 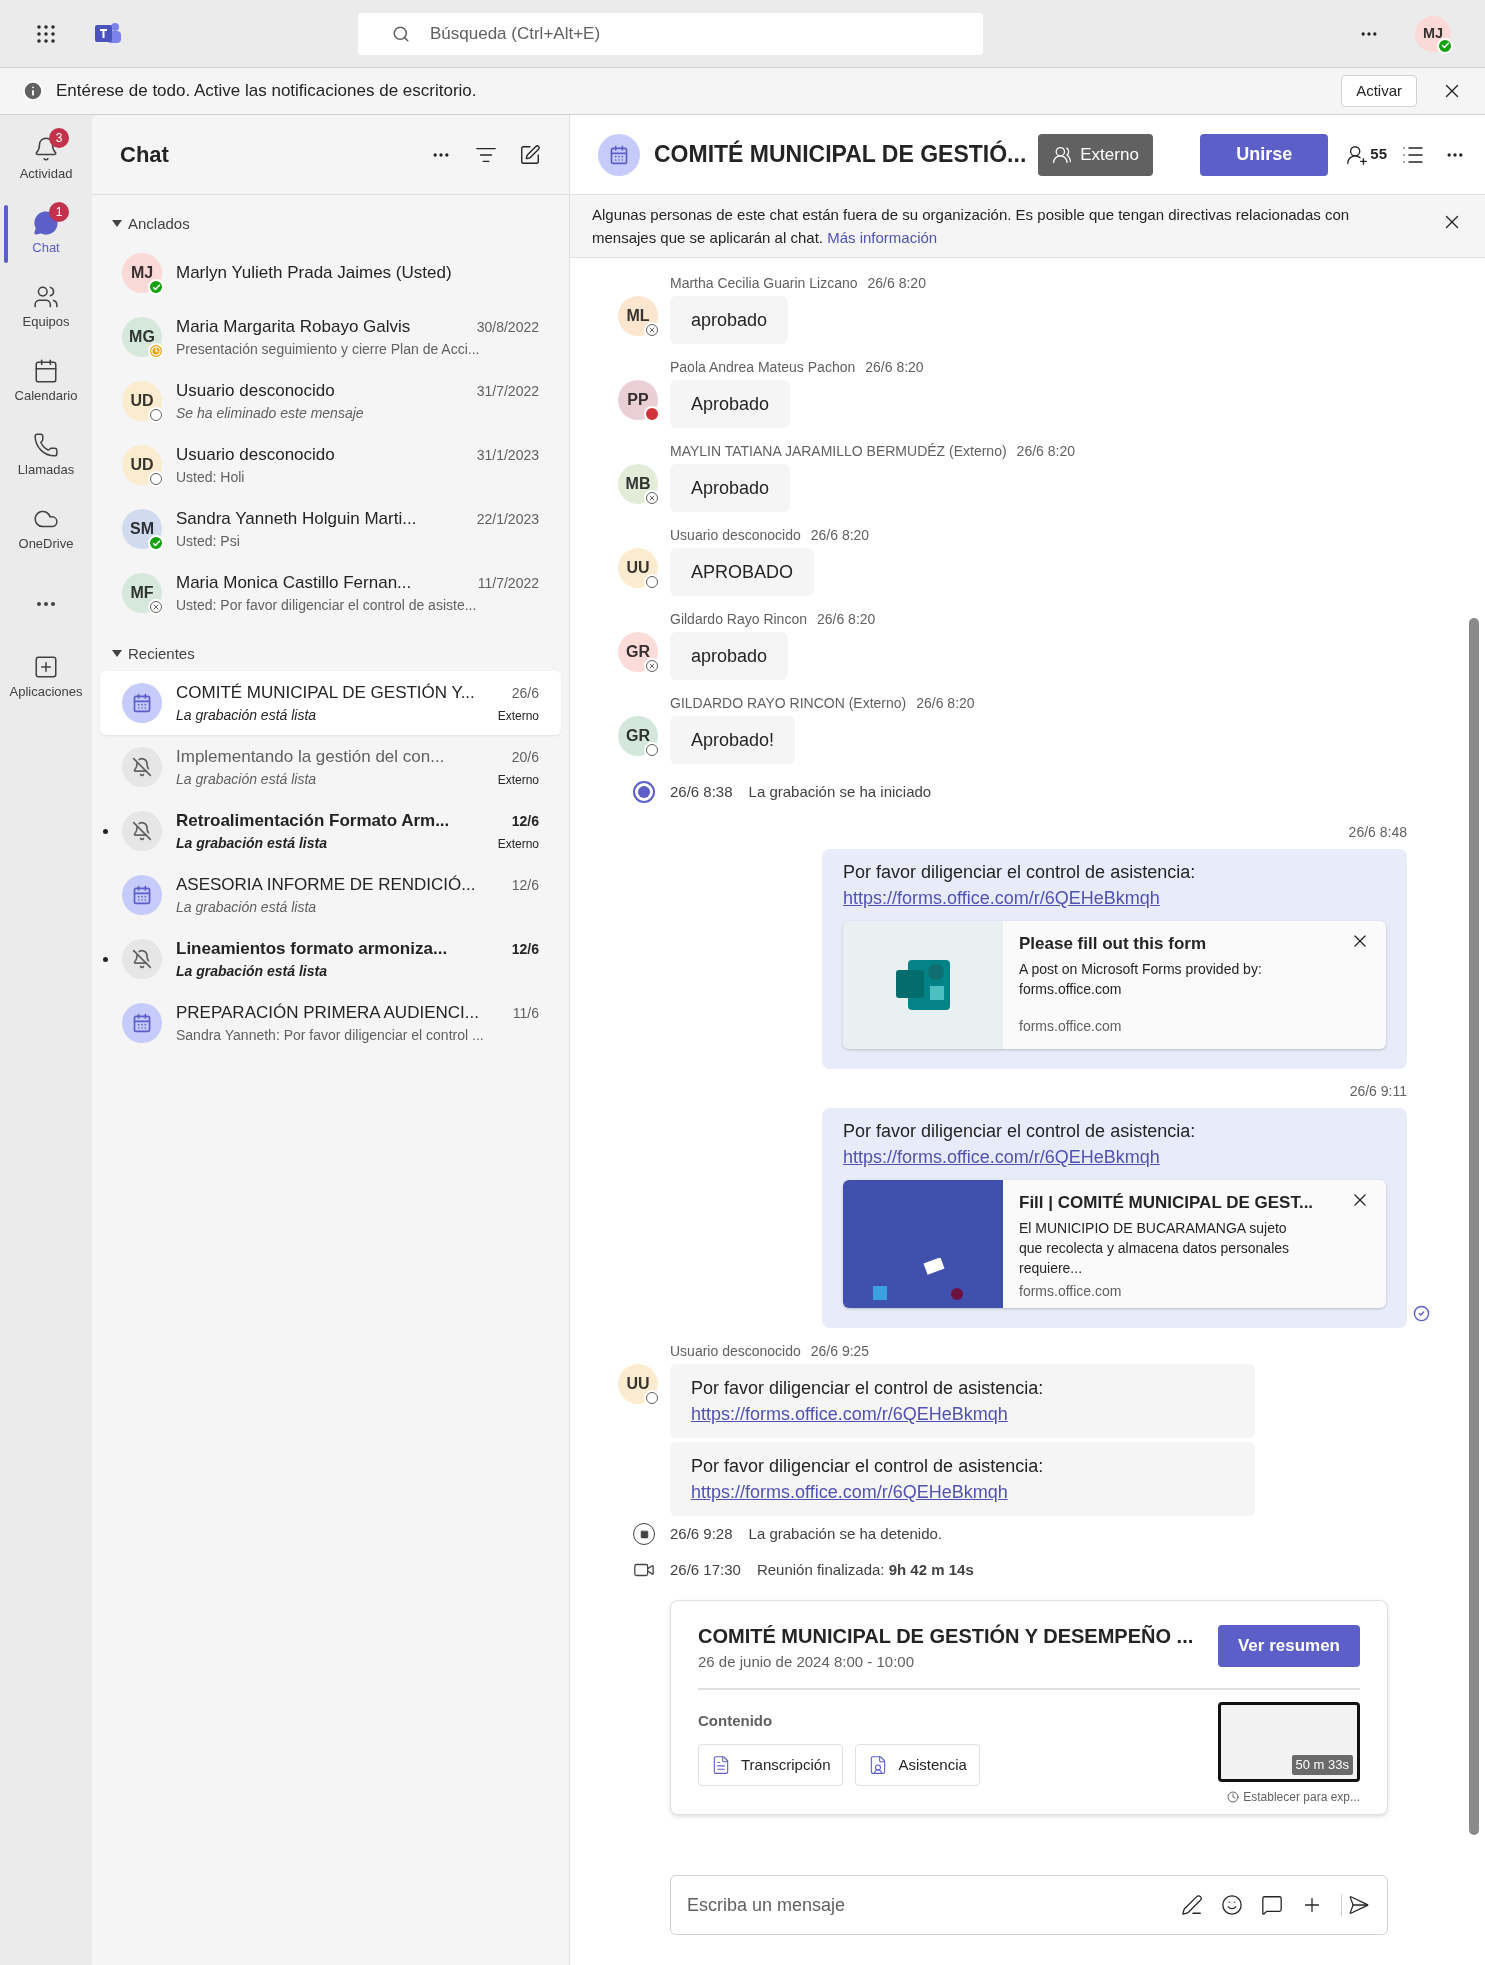 What do you see at coordinates (1377, 832) in the screenshot?
I see `message-time: 26/6 8:48` at bounding box center [1377, 832].